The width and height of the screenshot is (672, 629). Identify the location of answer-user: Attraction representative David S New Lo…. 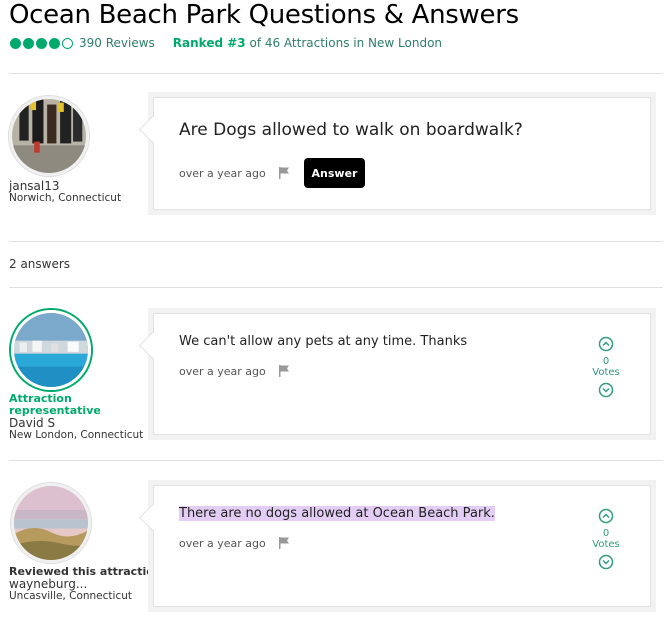
(76, 417).